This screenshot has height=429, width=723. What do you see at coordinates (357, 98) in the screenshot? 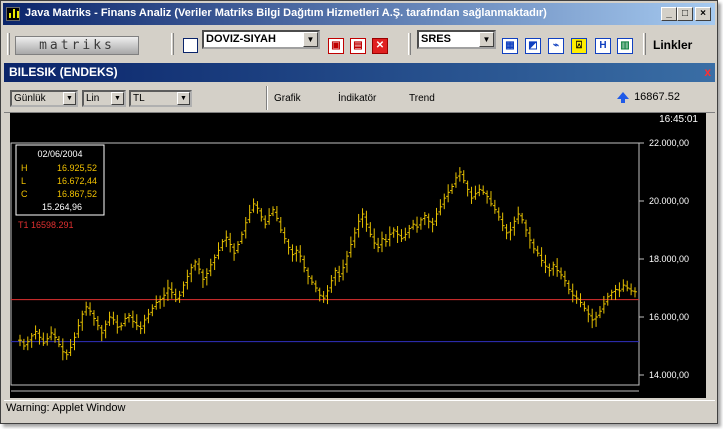
I see `menu-indikator: İndikatör` at bounding box center [357, 98].